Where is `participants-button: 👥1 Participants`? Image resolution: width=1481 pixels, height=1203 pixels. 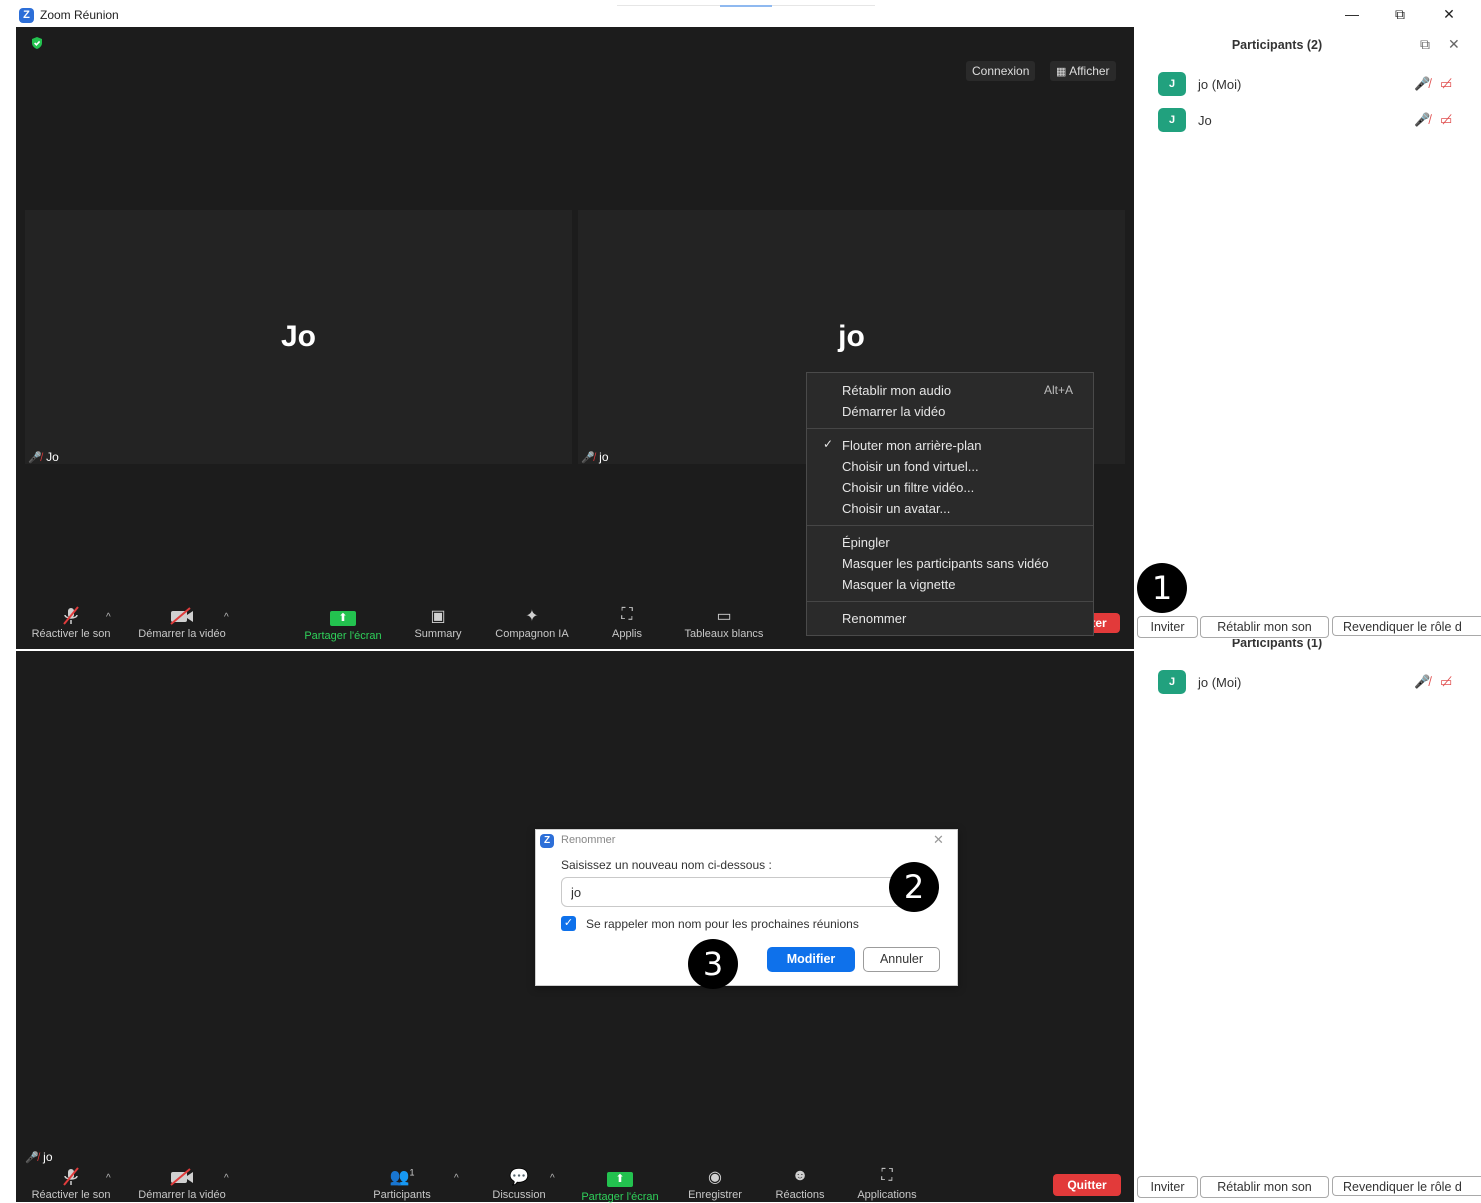 participants-button: 👥1 Participants is located at coordinates (402, 1184).